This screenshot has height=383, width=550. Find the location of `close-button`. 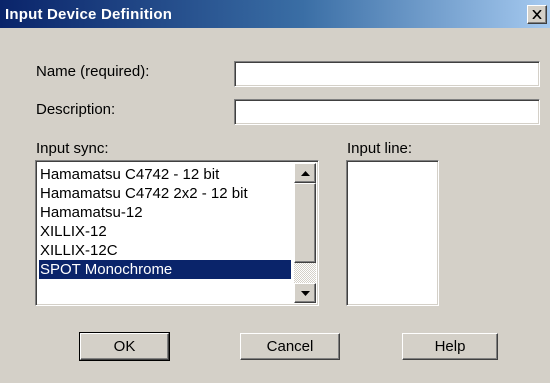

close-button is located at coordinates (537, 14).